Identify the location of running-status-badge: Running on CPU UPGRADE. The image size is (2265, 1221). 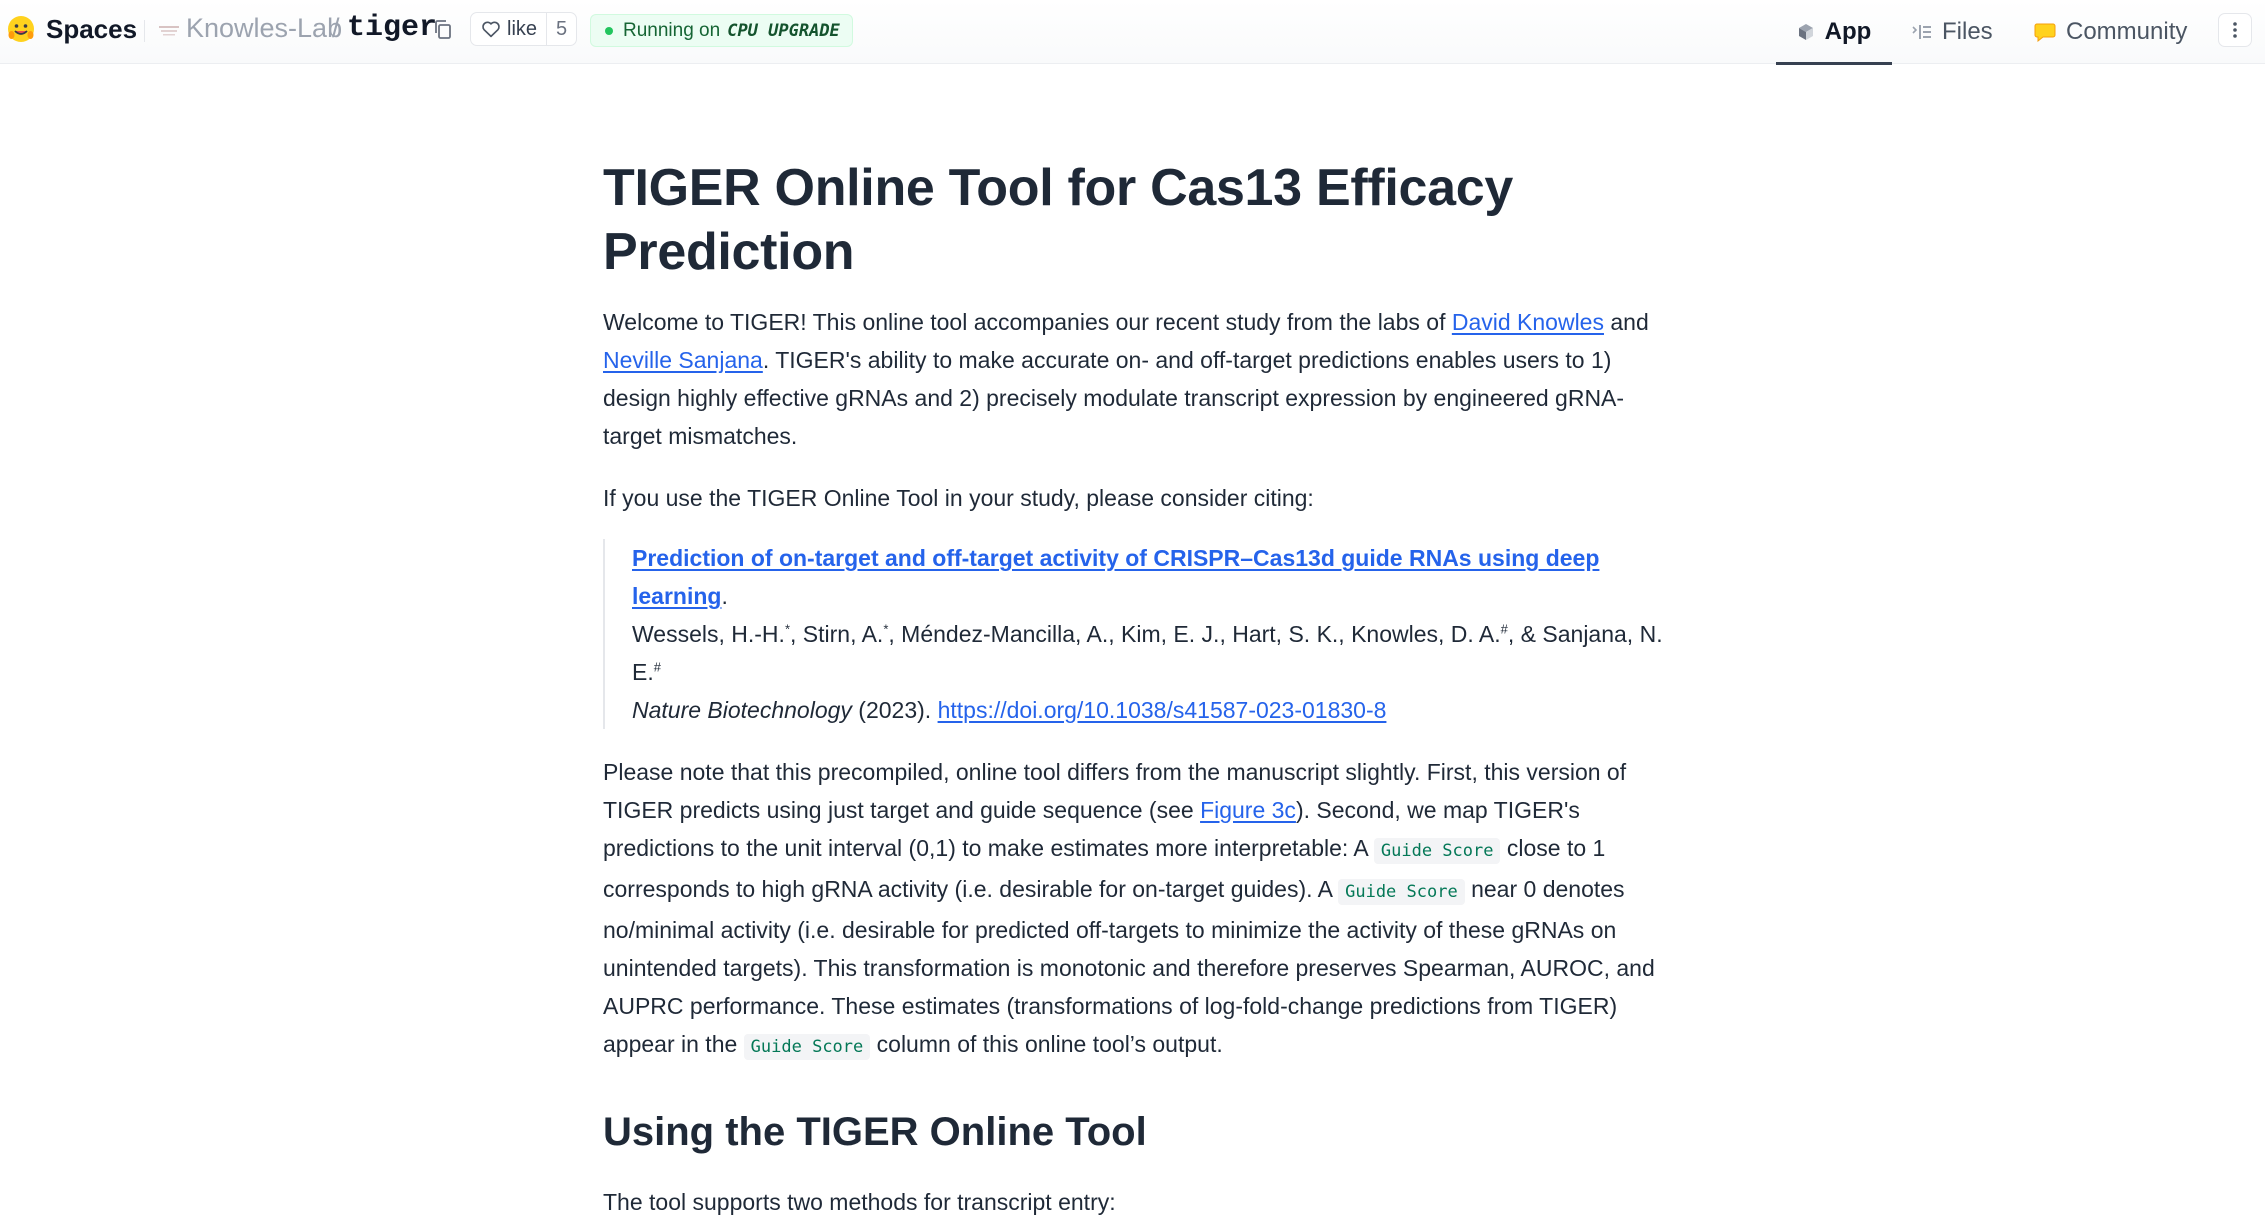
(721, 30).